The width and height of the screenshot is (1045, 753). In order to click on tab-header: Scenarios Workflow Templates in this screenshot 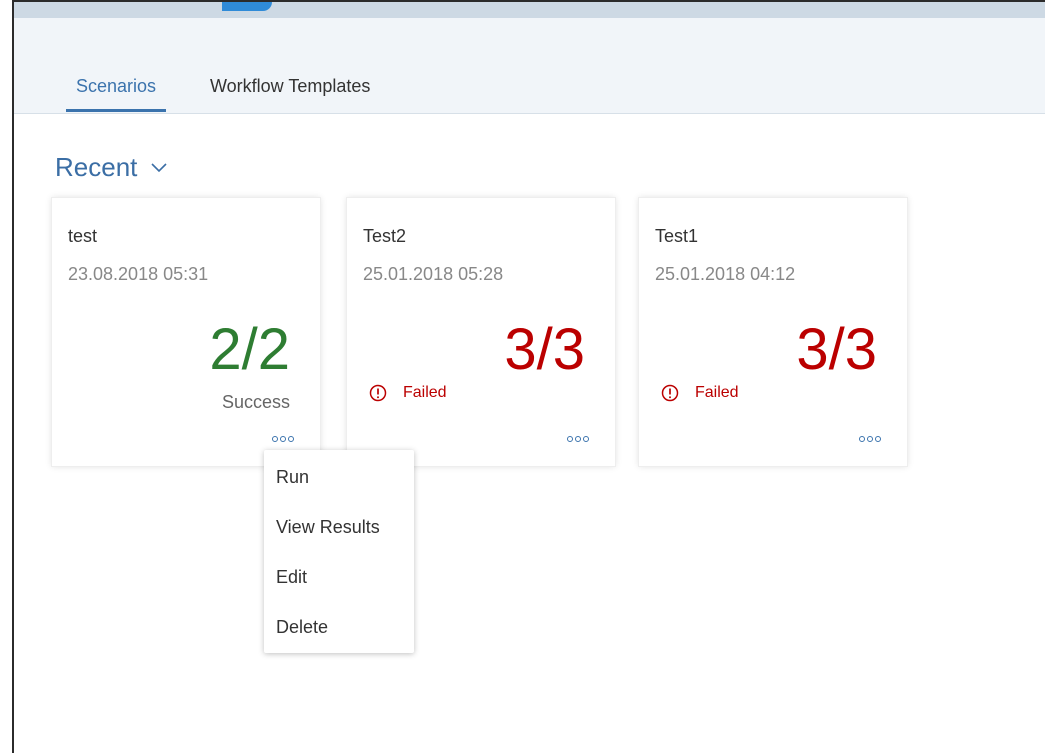, I will do `click(529, 66)`.